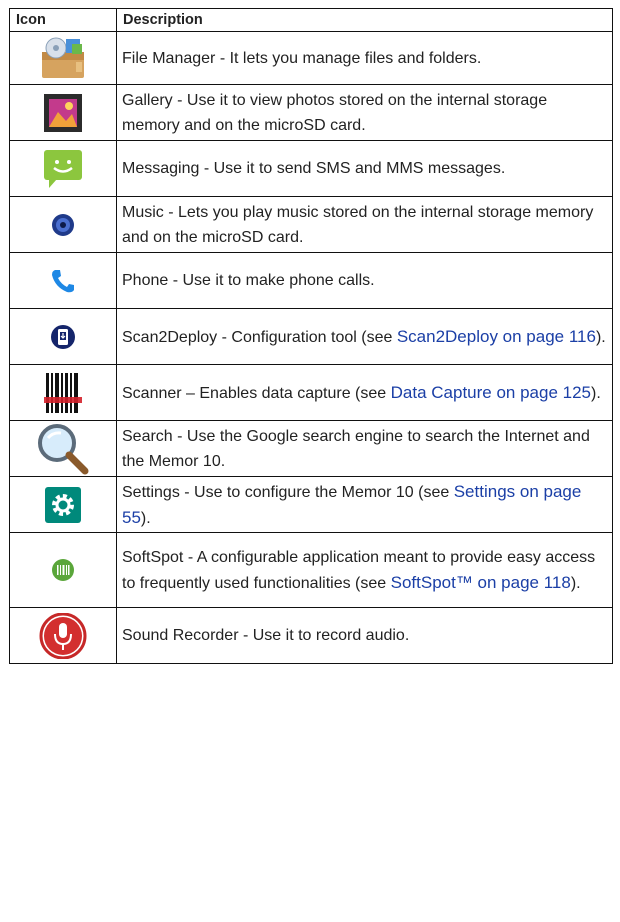 The width and height of the screenshot is (620, 922). I want to click on scan2deploy-icon, so click(63, 337).